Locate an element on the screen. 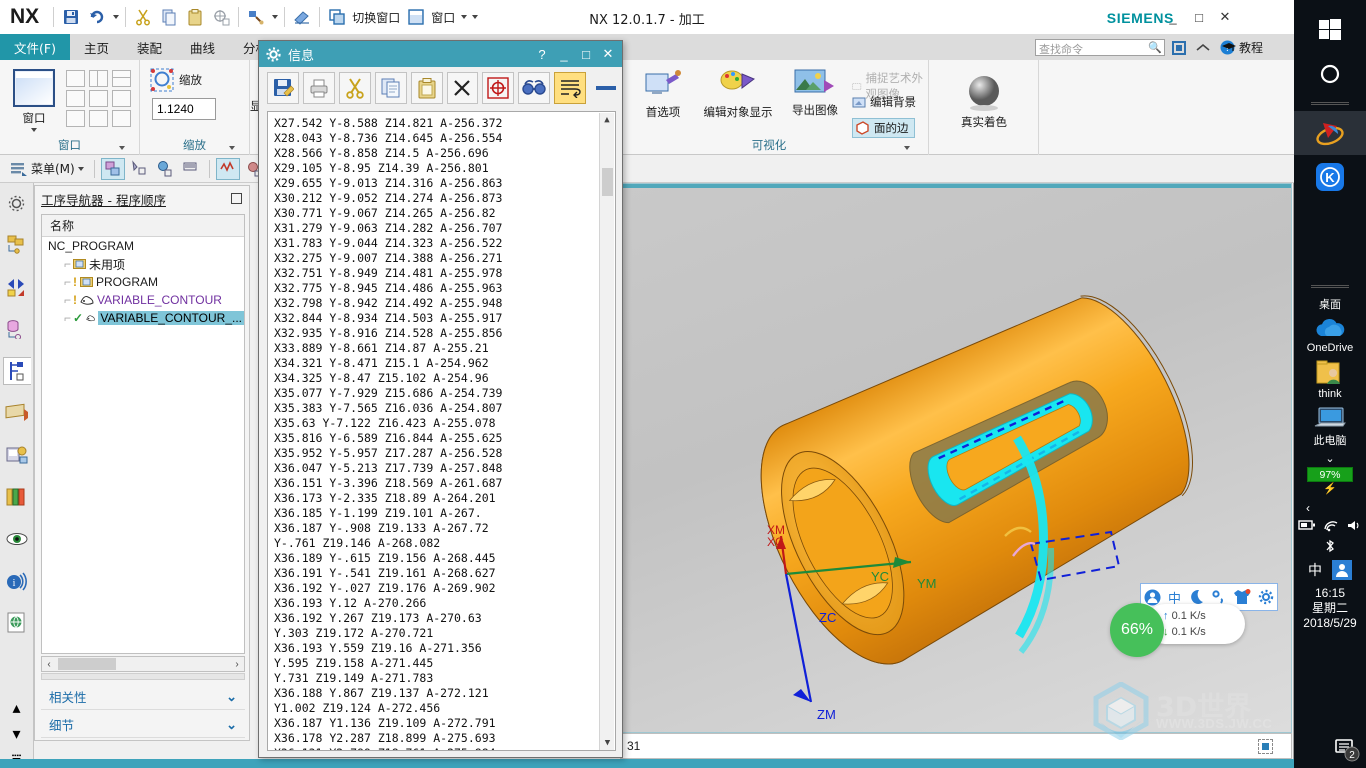 This screenshot has width=1366, height=768. web-browser-icon is located at coordinates (17, 497).